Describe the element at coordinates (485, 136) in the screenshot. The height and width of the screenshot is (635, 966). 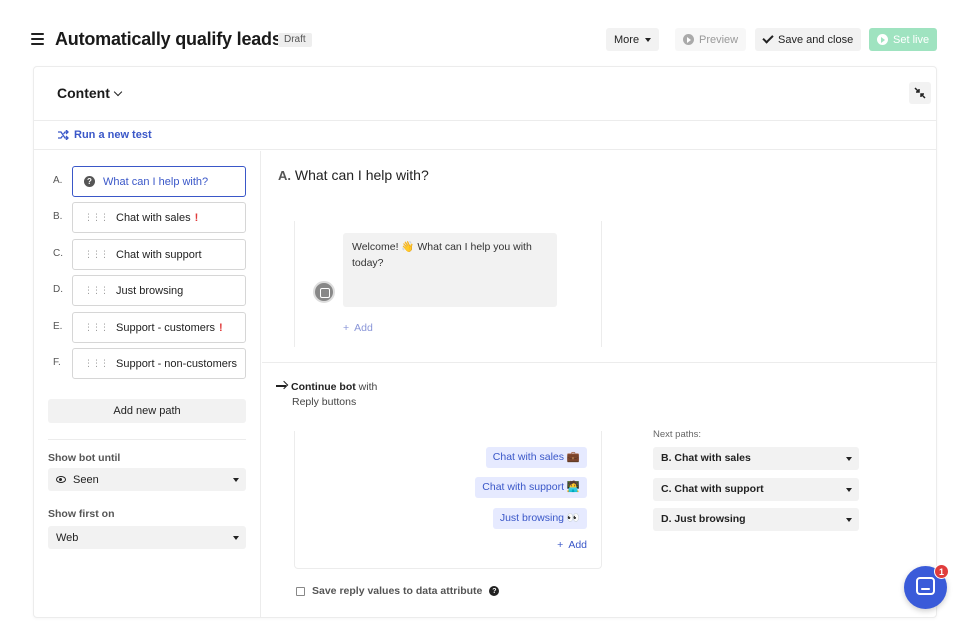
I see `test-row: Run a new test` at that location.